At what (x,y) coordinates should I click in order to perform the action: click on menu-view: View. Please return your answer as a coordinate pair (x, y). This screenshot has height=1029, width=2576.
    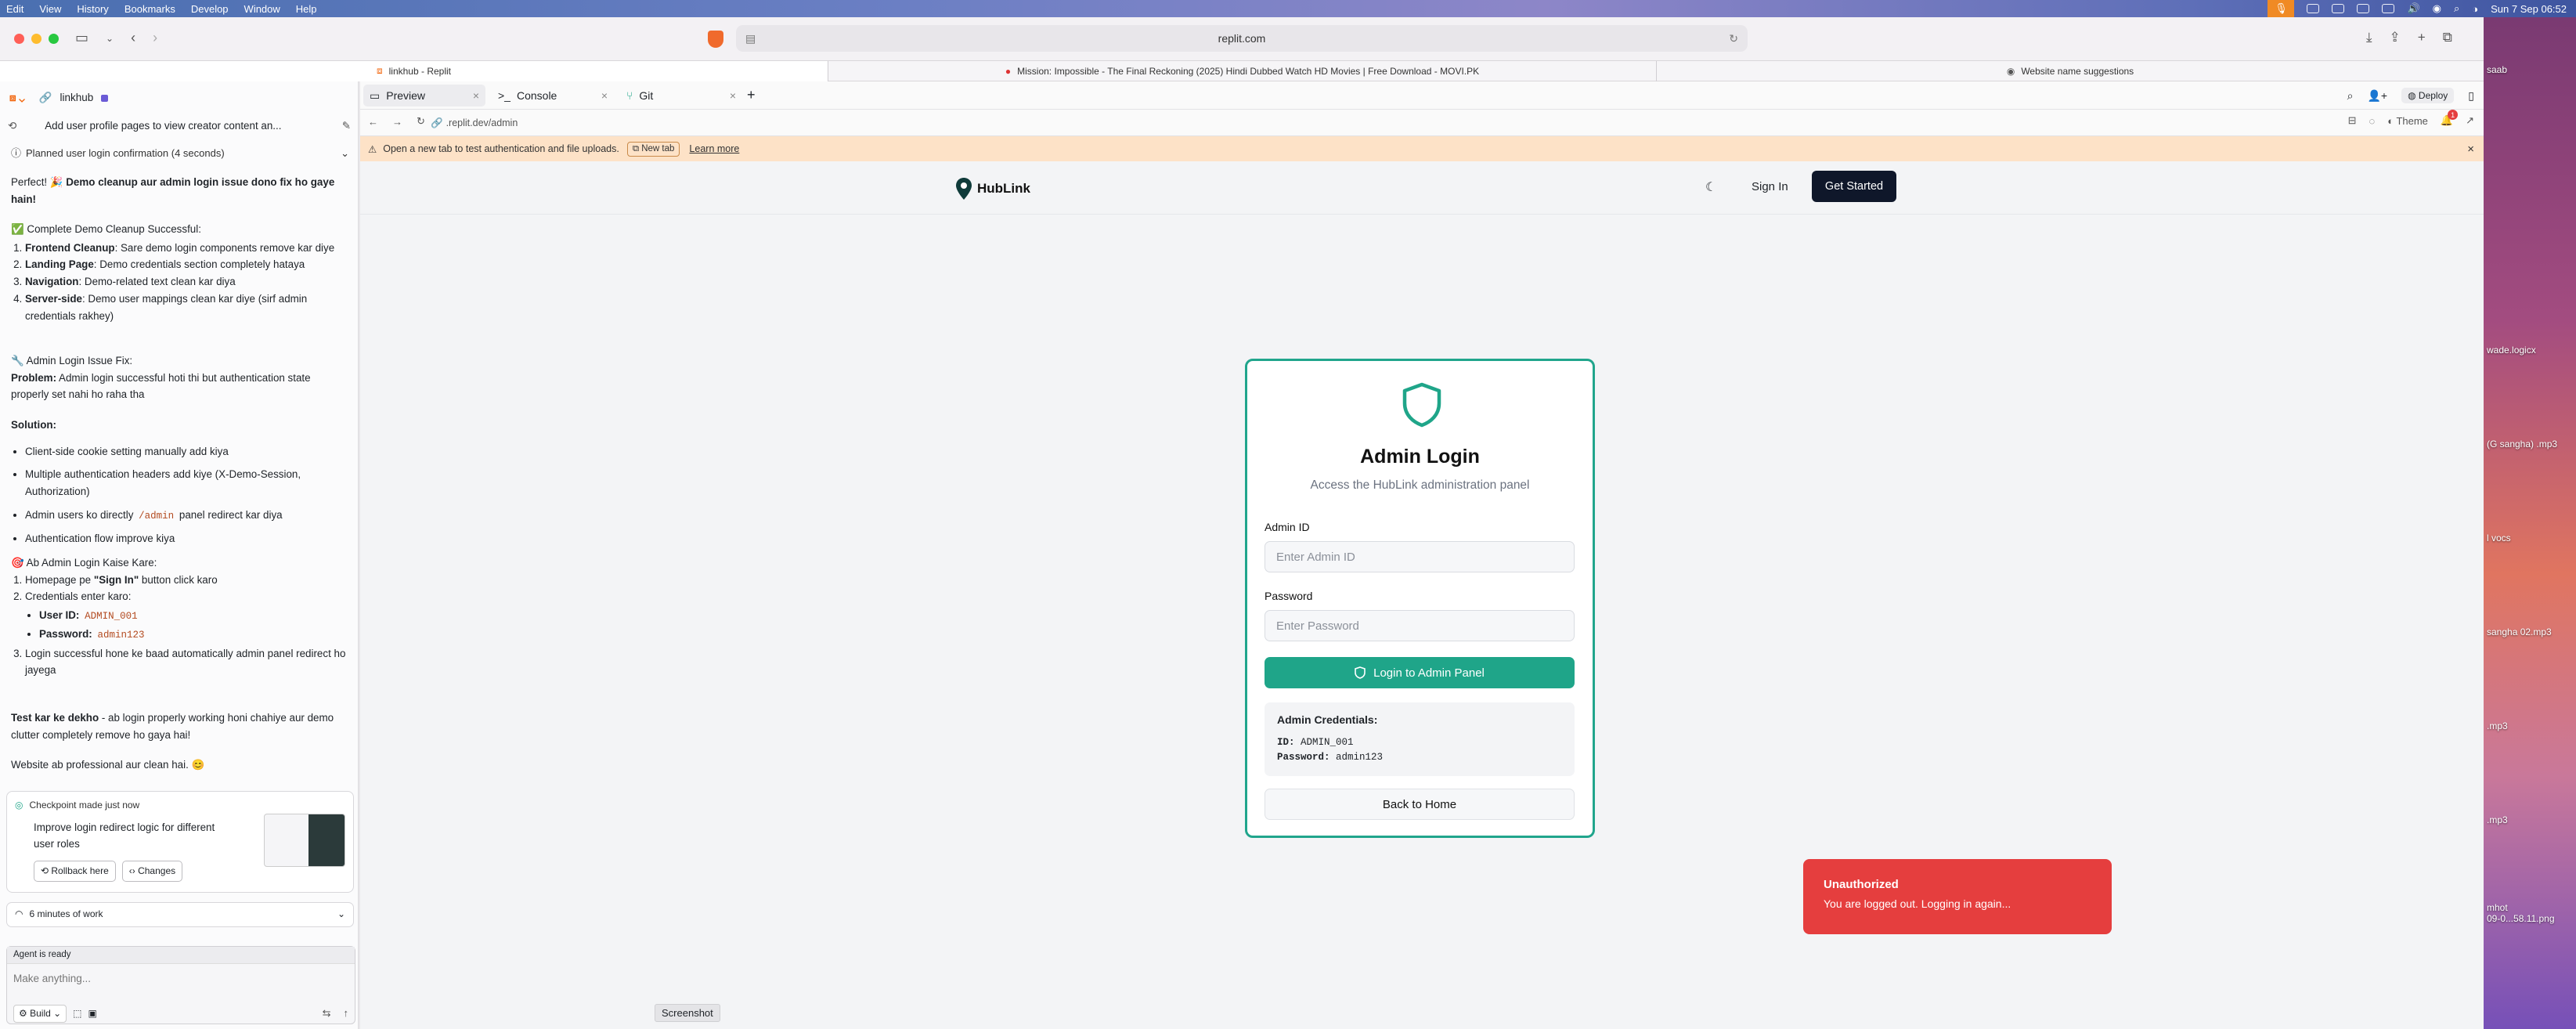
    Looking at the image, I should click on (50, 9).